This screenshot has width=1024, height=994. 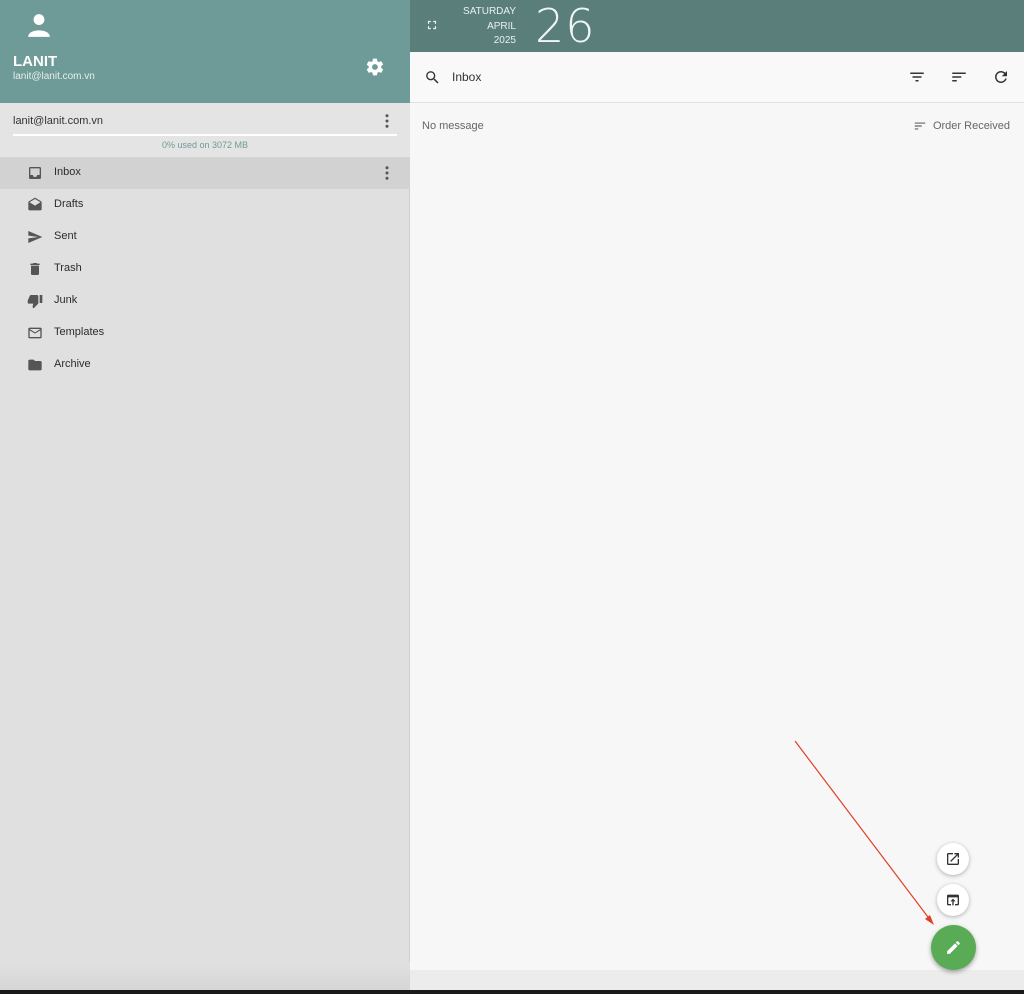 I want to click on open-in-window-icon, so click(x=953, y=900).